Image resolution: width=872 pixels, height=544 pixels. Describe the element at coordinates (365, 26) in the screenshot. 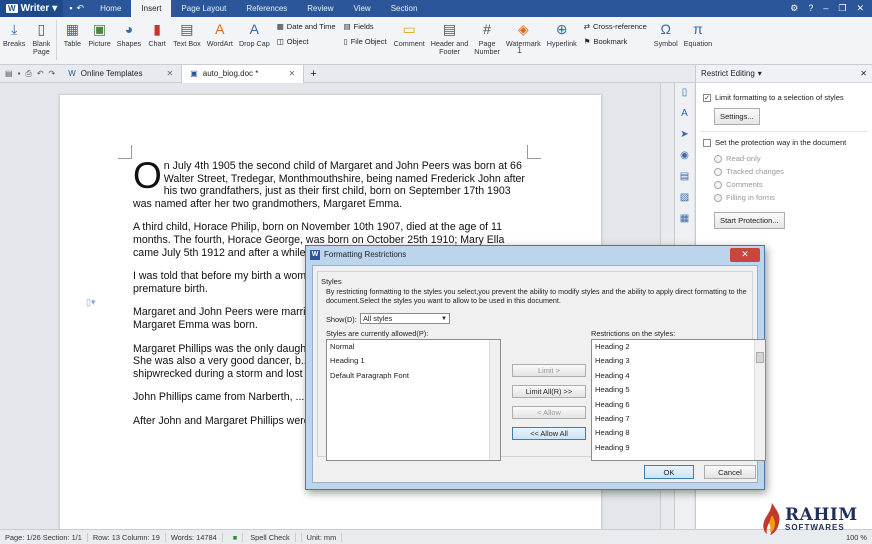

I see `fields-button: ▤ Fields` at that location.